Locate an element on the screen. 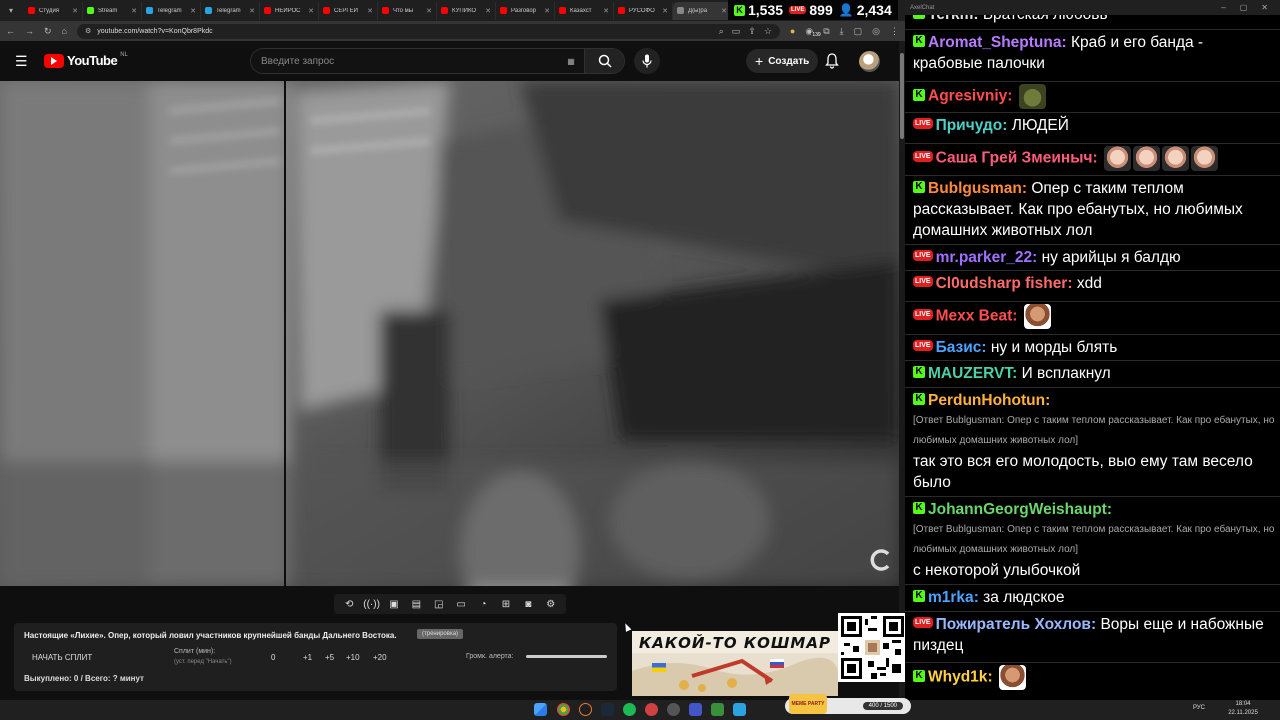  chat-username: Whyd1k is located at coordinates (957, 677).